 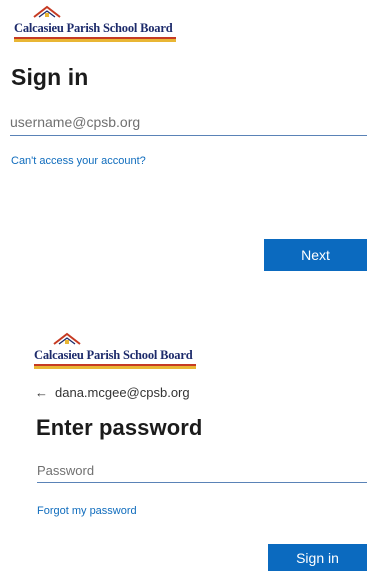 I want to click on school-board-logo-2: Calcasieu Parish School Board, so click(x=119, y=350).